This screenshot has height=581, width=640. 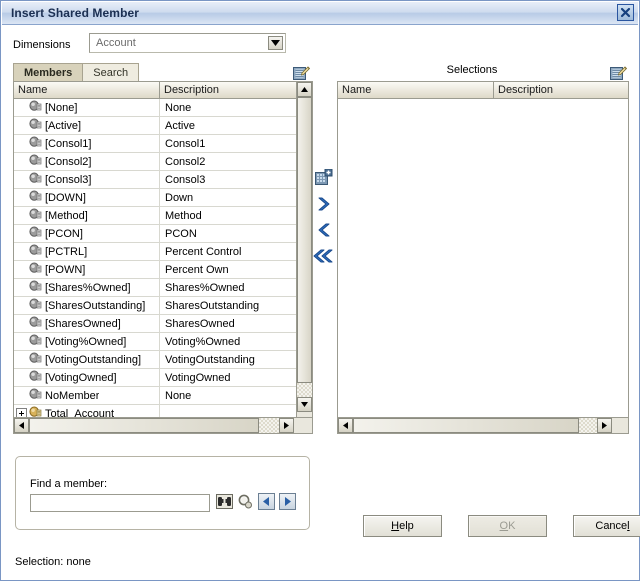 I want to click on member-name-cell: NoMember, so click(x=87, y=395).